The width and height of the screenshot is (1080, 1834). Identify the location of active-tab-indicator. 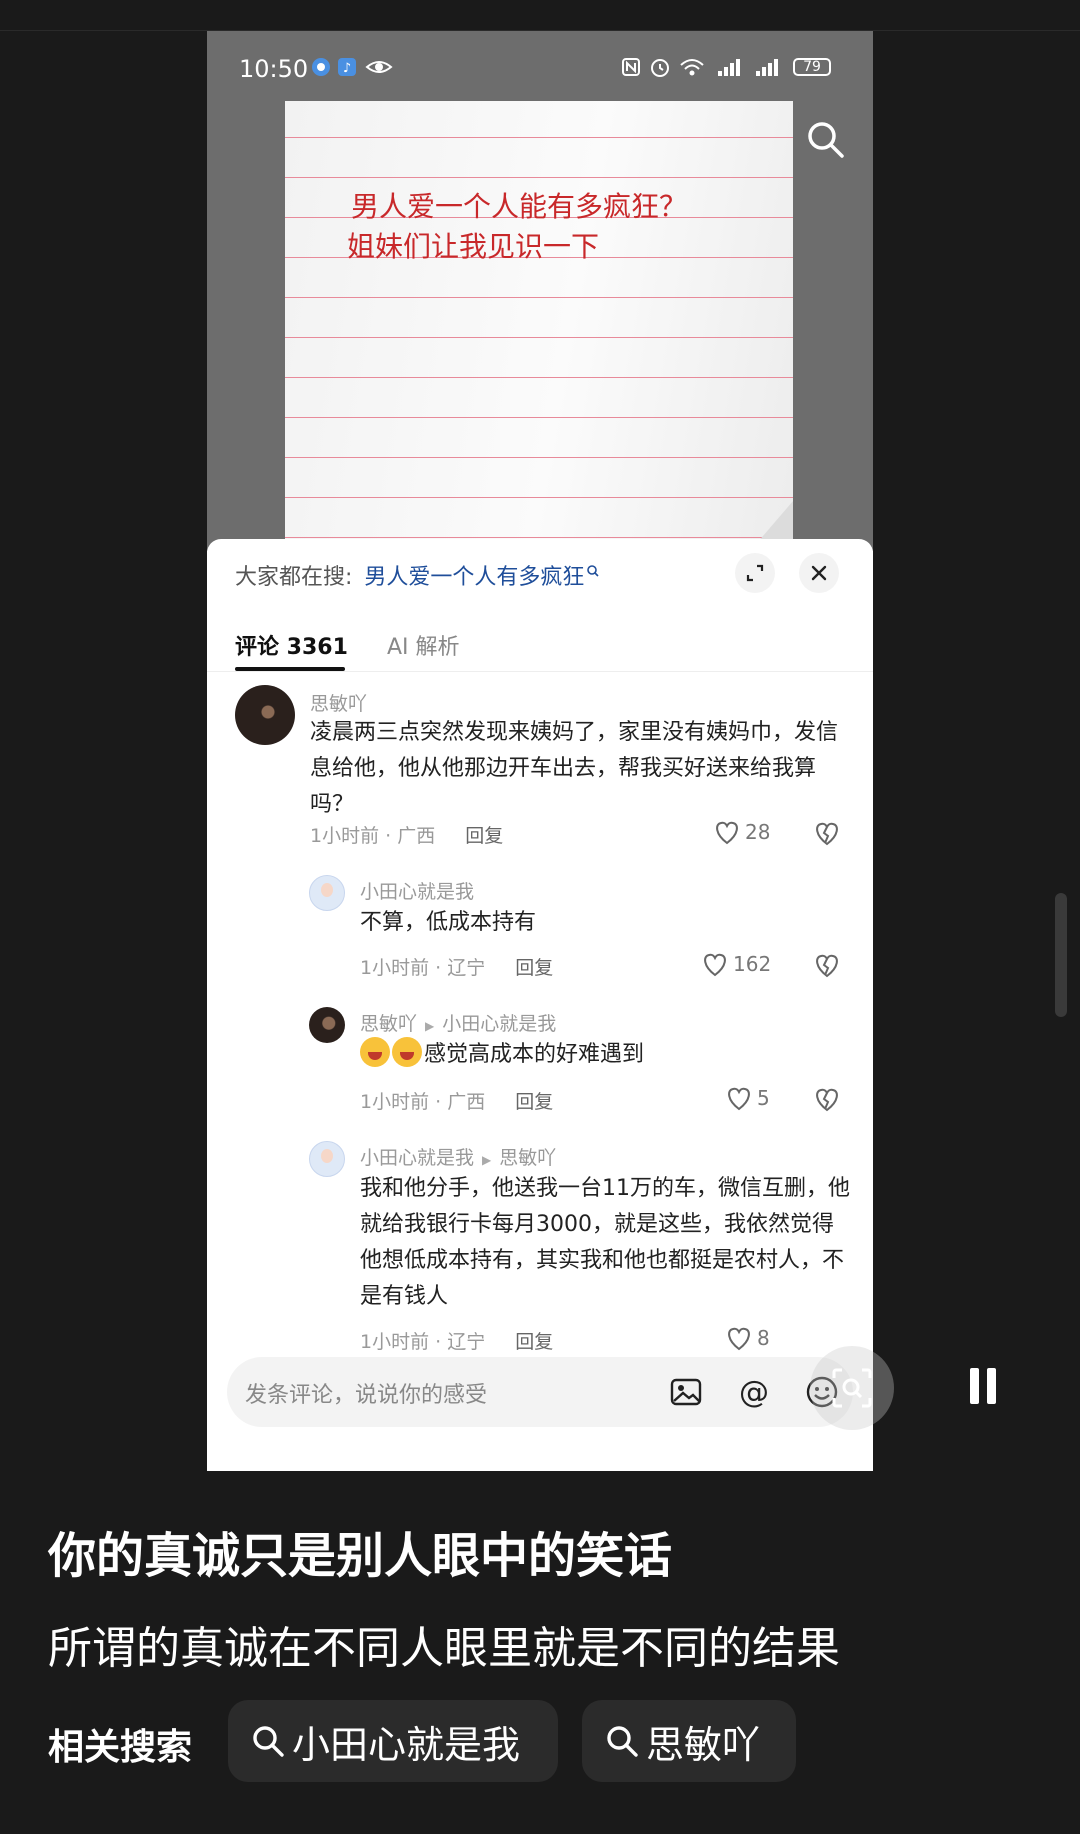
(290, 669).